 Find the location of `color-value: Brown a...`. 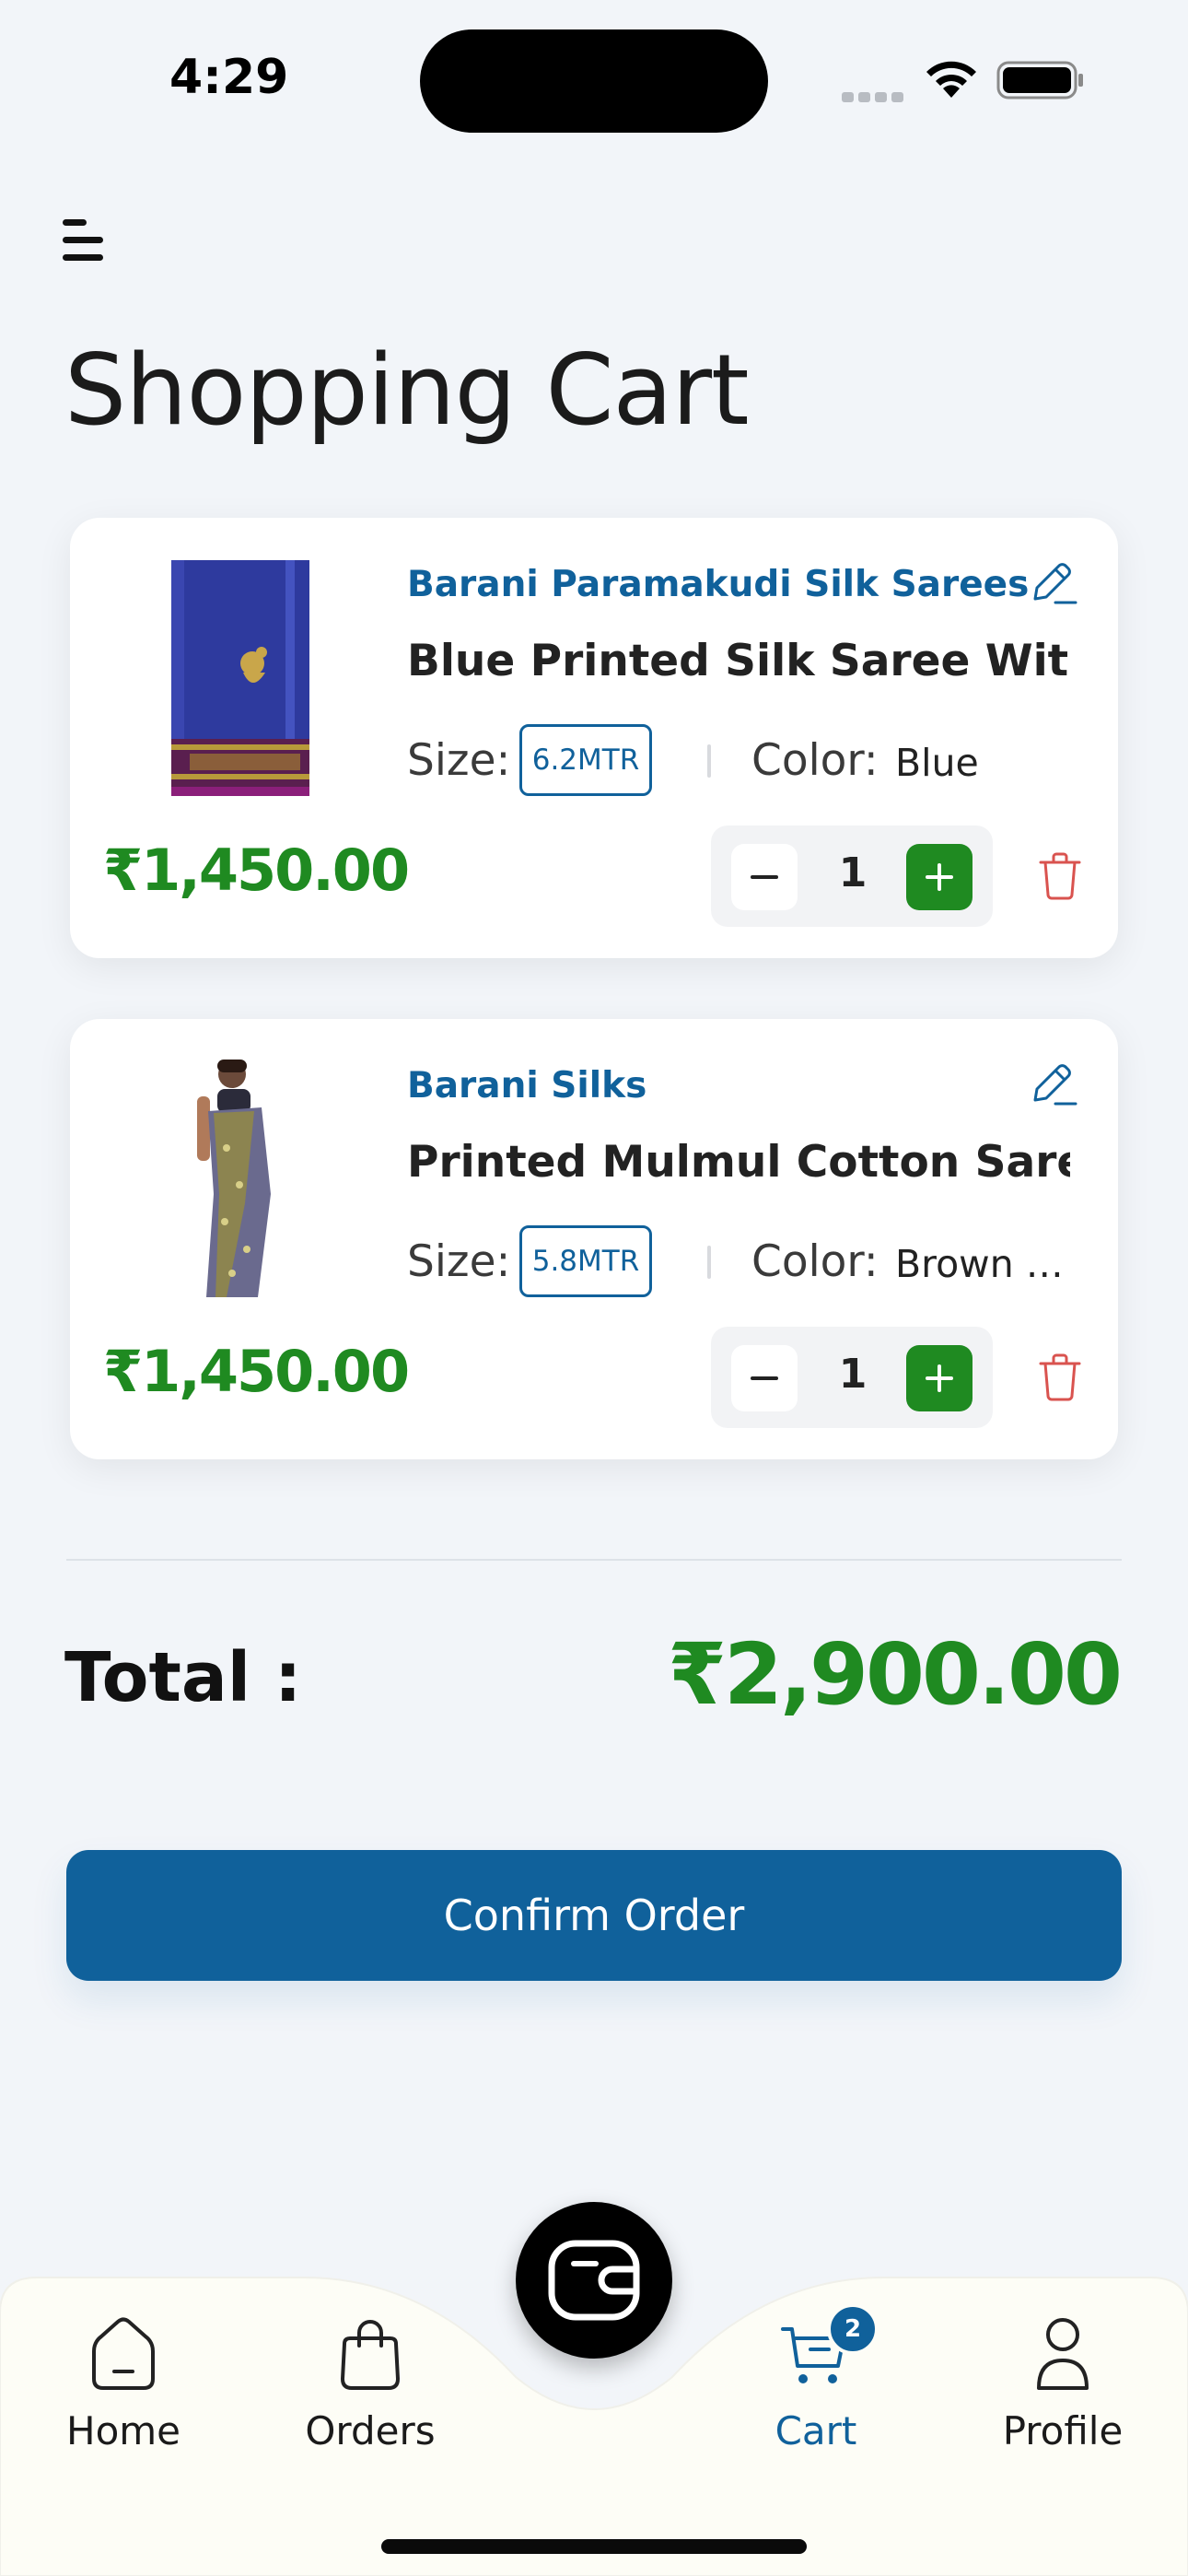

color-value: Brown a... is located at coordinates (987, 1264).